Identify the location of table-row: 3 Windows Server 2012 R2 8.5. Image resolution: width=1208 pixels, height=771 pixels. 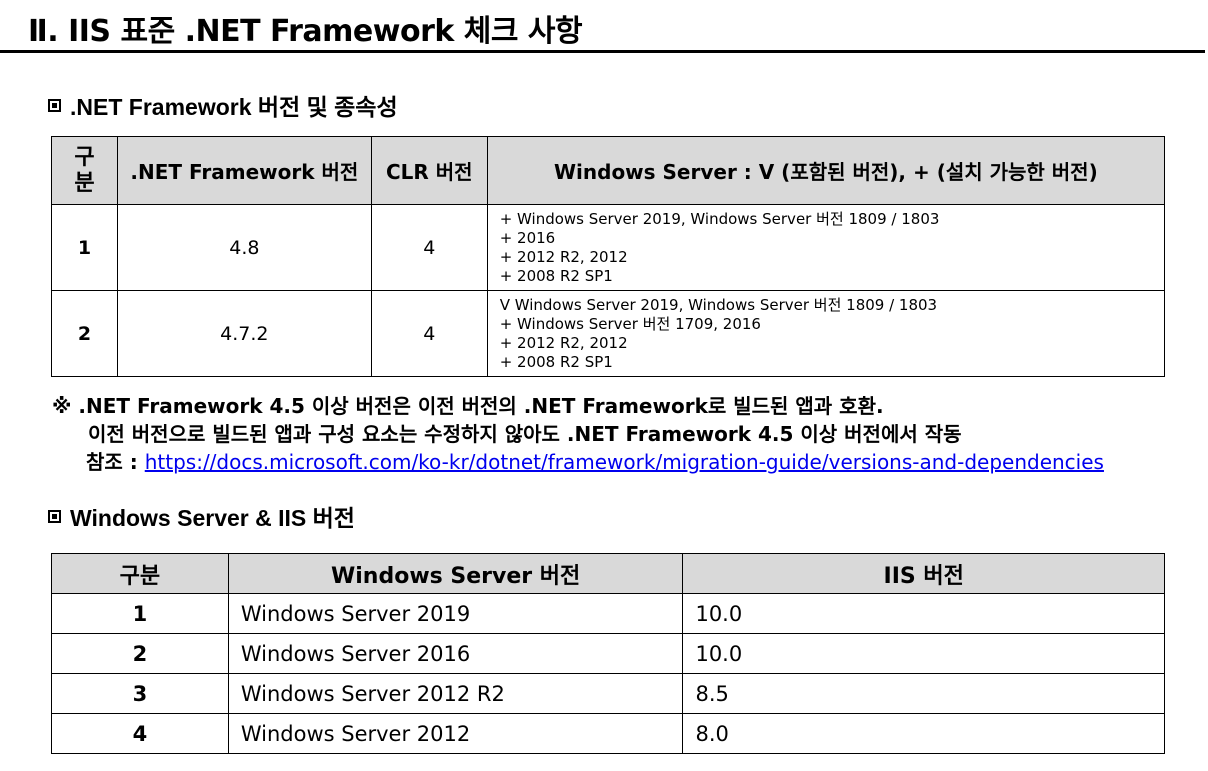
(608, 693).